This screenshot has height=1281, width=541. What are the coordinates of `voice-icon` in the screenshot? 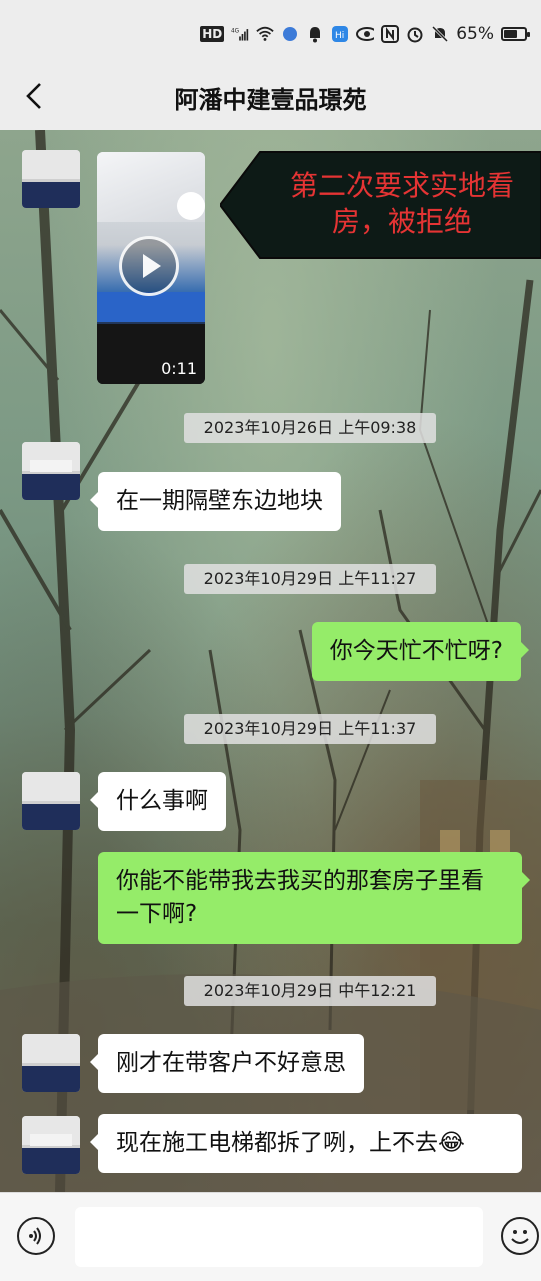 It's located at (35, 1236).